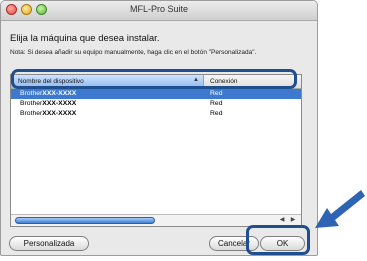 This screenshot has height=261, width=367. I want to click on title-bar: MFL-Pro Suite, so click(159, 11).